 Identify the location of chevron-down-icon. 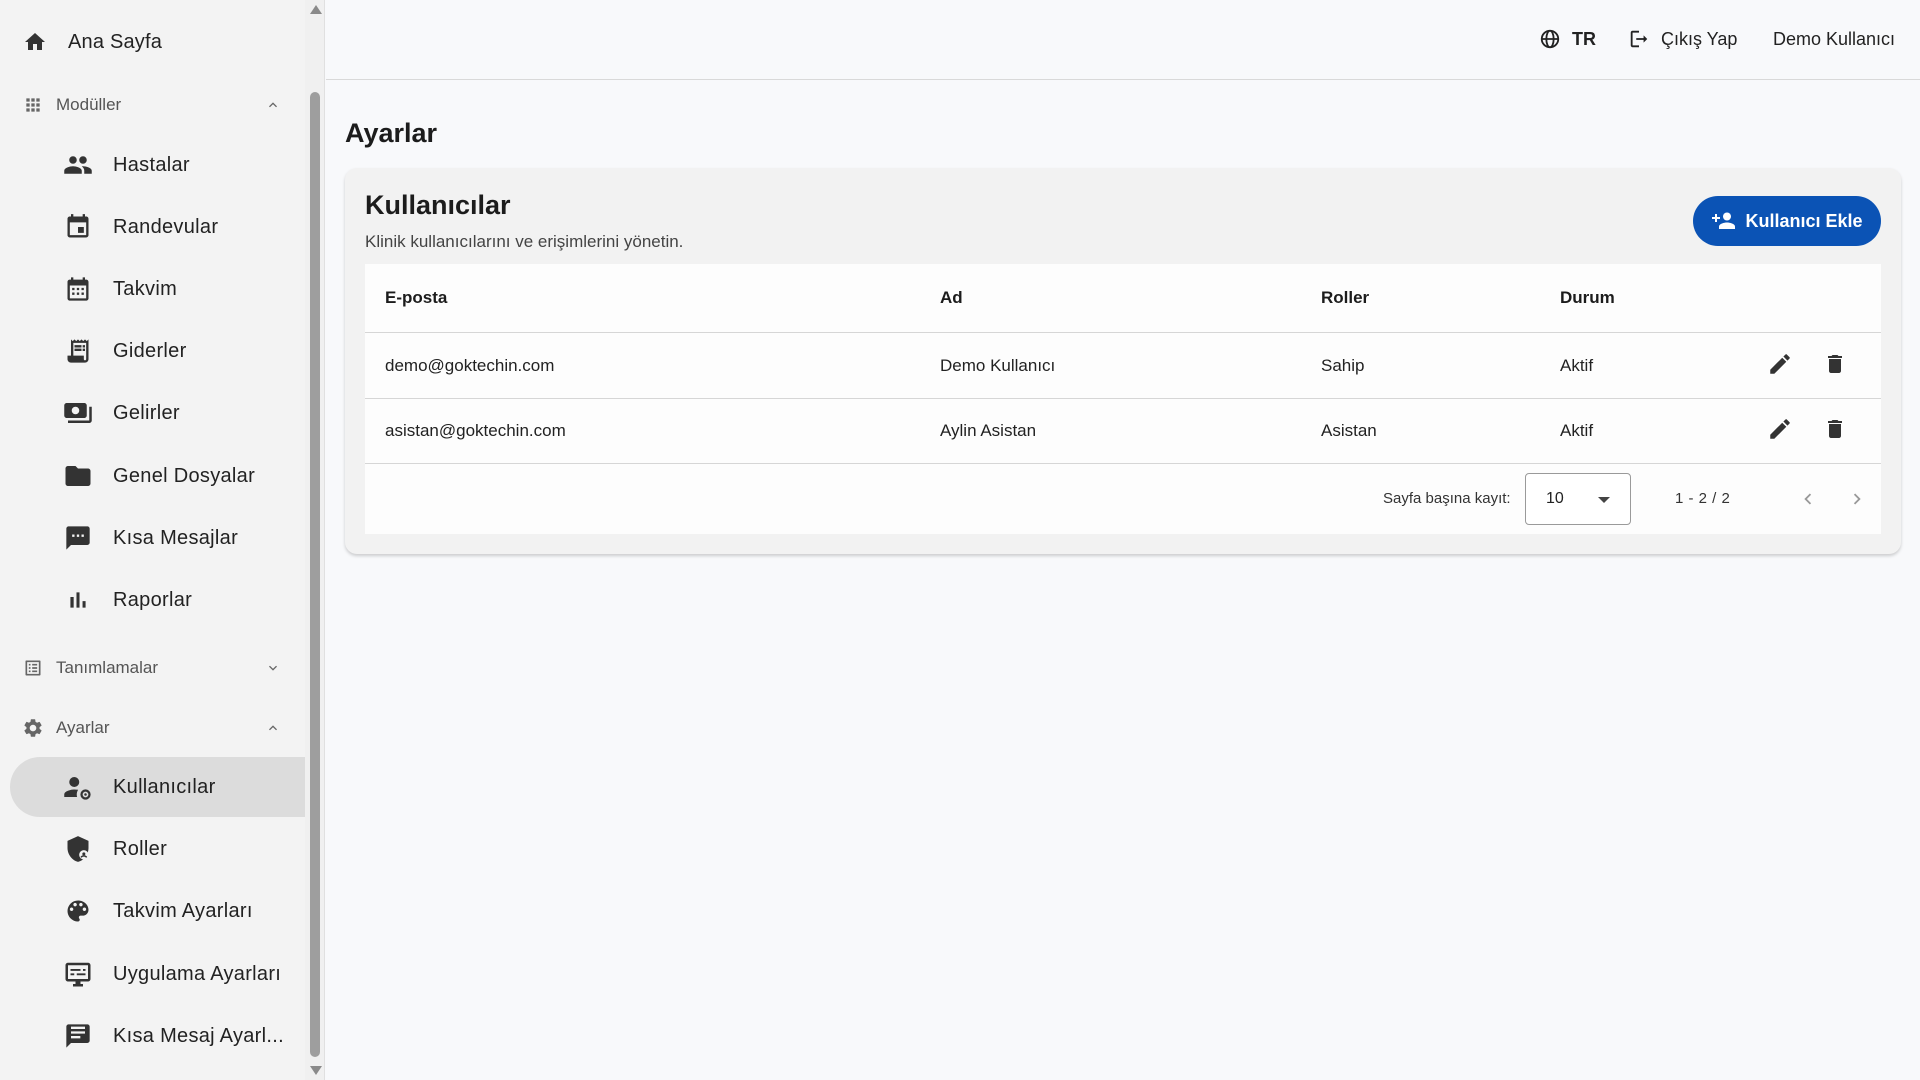
(273, 668).